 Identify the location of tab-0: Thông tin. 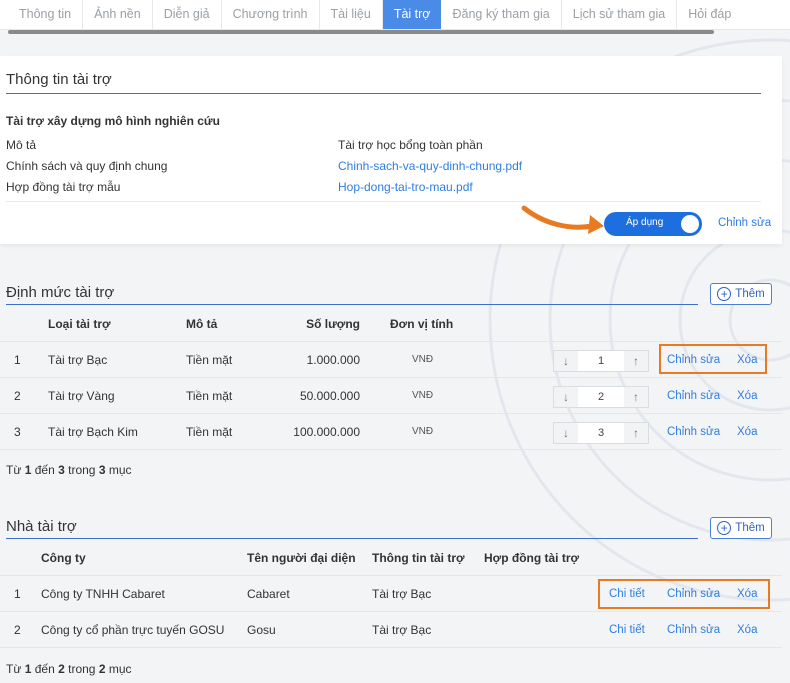
(46, 14).